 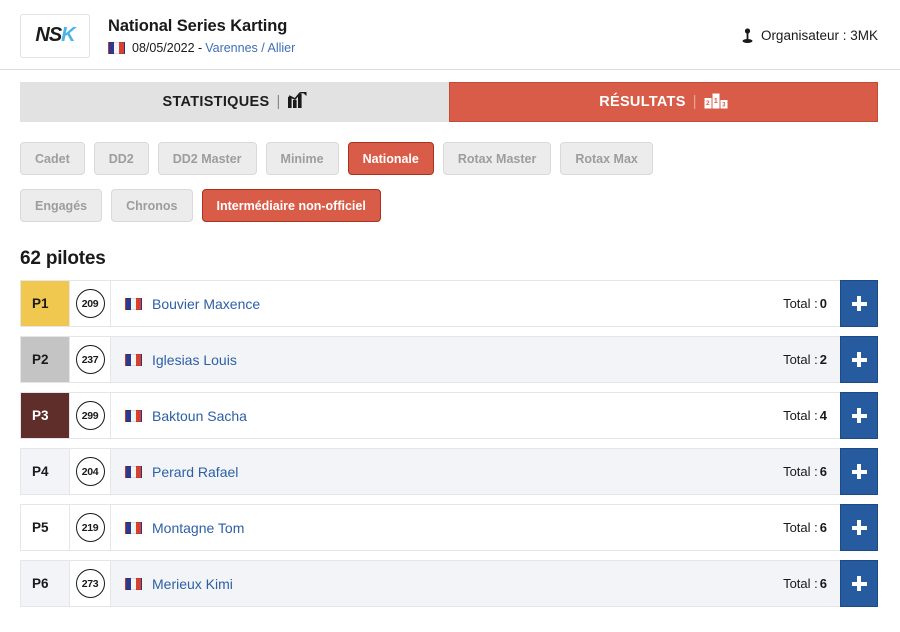 What do you see at coordinates (199, 416) in the screenshot?
I see `driver-name-link: Baktoun Sacha` at bounding box center [199, 416].